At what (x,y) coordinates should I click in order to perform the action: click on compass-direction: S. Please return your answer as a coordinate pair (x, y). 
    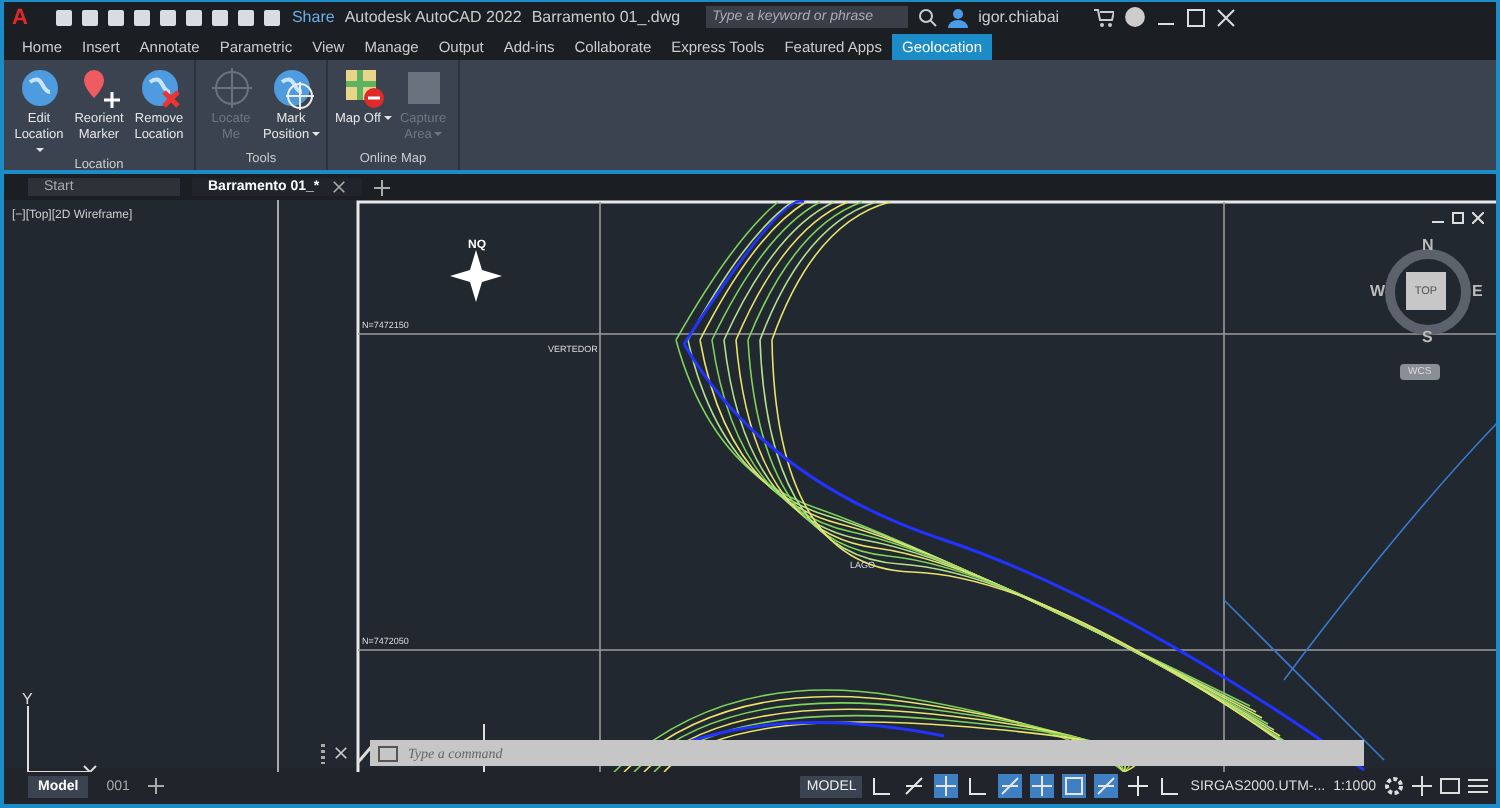
    Looking at the image, I should click on (1427, 337).